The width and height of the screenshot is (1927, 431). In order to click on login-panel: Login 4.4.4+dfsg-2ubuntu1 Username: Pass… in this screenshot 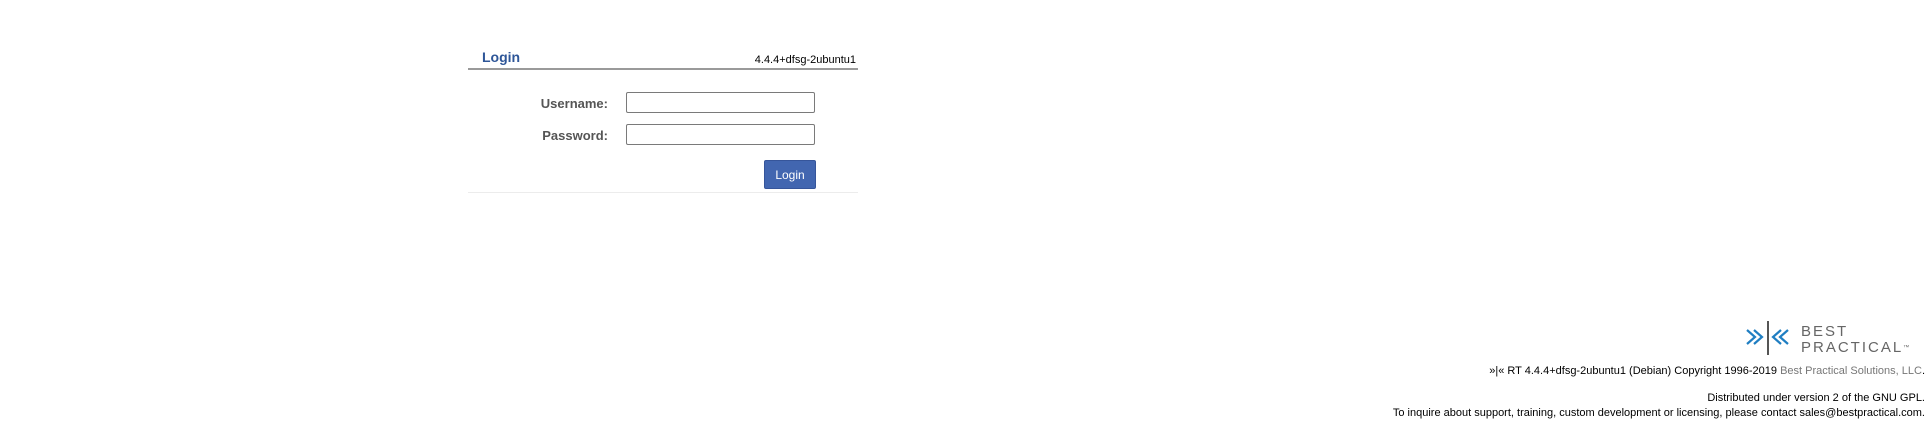, I will do `click(663, 118)`.